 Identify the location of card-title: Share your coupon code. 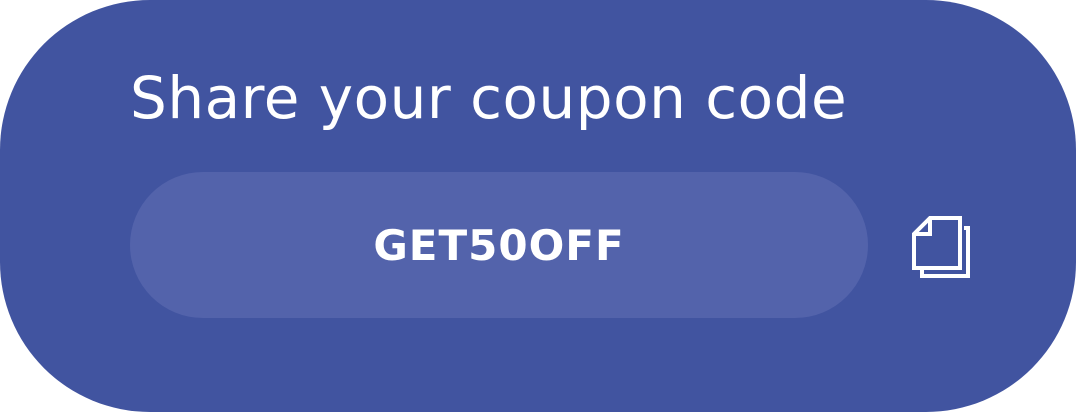
(489, 98).